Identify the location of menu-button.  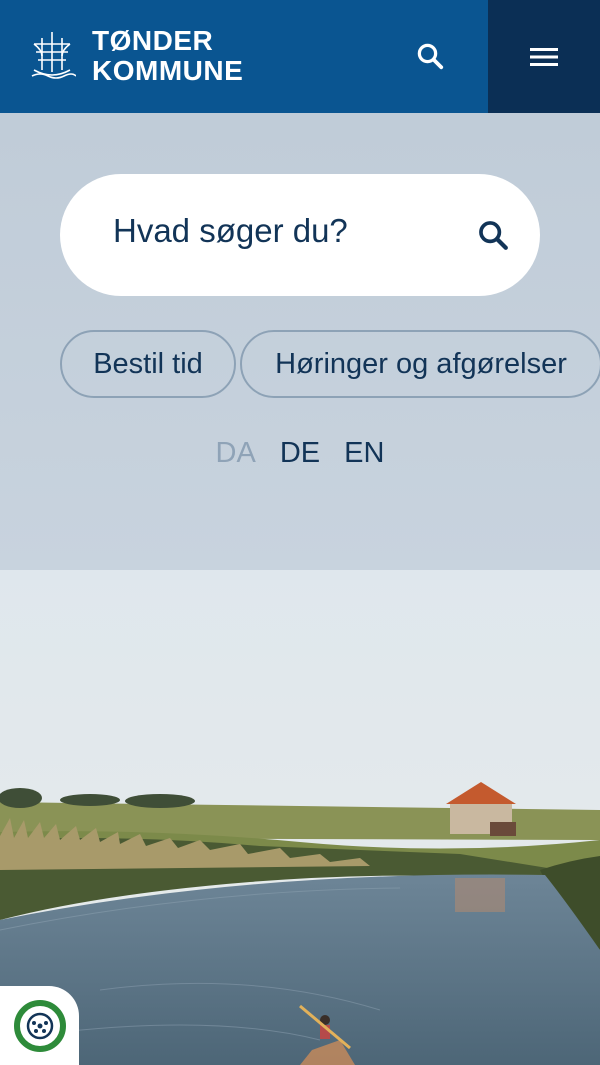
(544, 56).